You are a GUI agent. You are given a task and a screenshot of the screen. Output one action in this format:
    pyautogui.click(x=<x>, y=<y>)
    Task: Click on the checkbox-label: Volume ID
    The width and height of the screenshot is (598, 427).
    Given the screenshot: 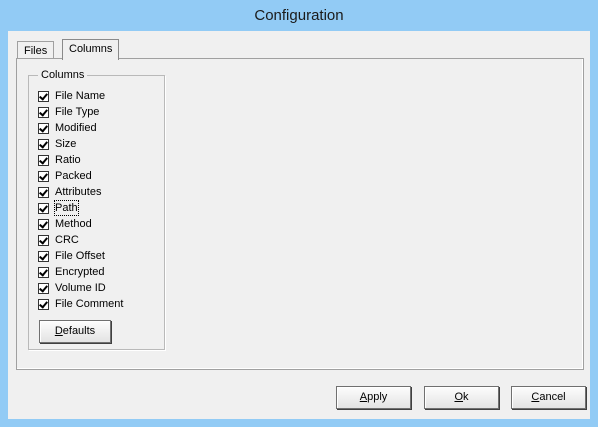 What is the action you would take?
    pyautogui.click(x=80, y=288)
    